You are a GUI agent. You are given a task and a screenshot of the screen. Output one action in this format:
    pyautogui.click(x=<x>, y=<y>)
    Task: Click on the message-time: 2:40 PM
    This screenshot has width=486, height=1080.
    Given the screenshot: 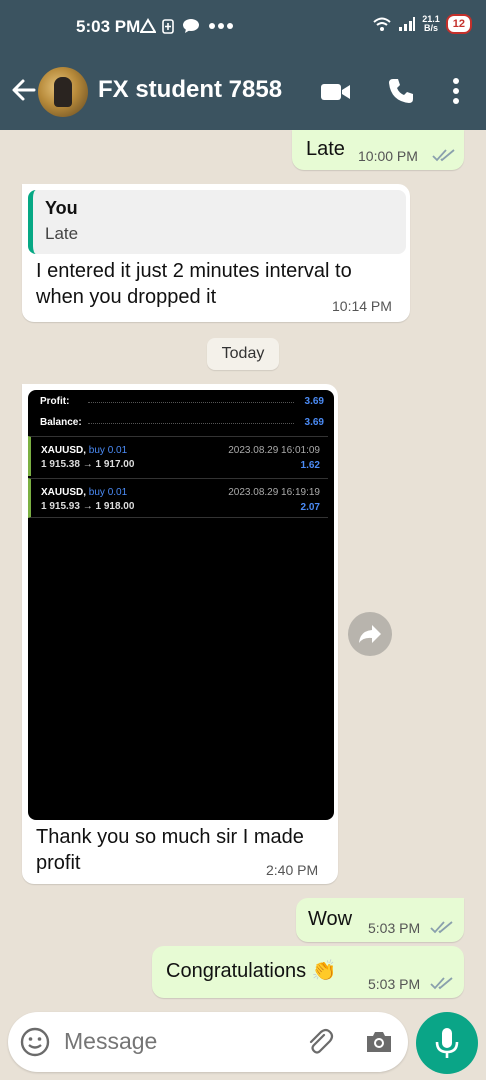 What is the action you would take?
    pyautogui.click(x=292, y=870)
    